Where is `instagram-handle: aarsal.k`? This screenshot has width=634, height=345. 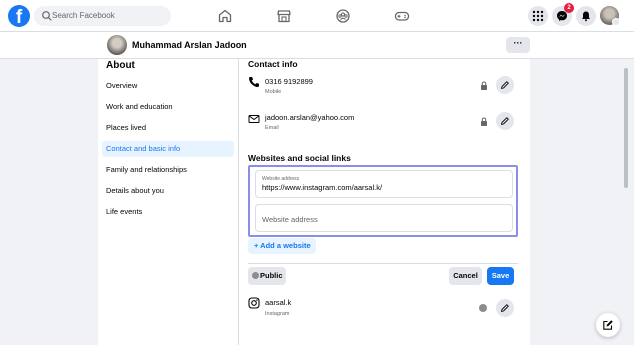 instagram-handle: aarsal.k is located at coordinates (278, 302).